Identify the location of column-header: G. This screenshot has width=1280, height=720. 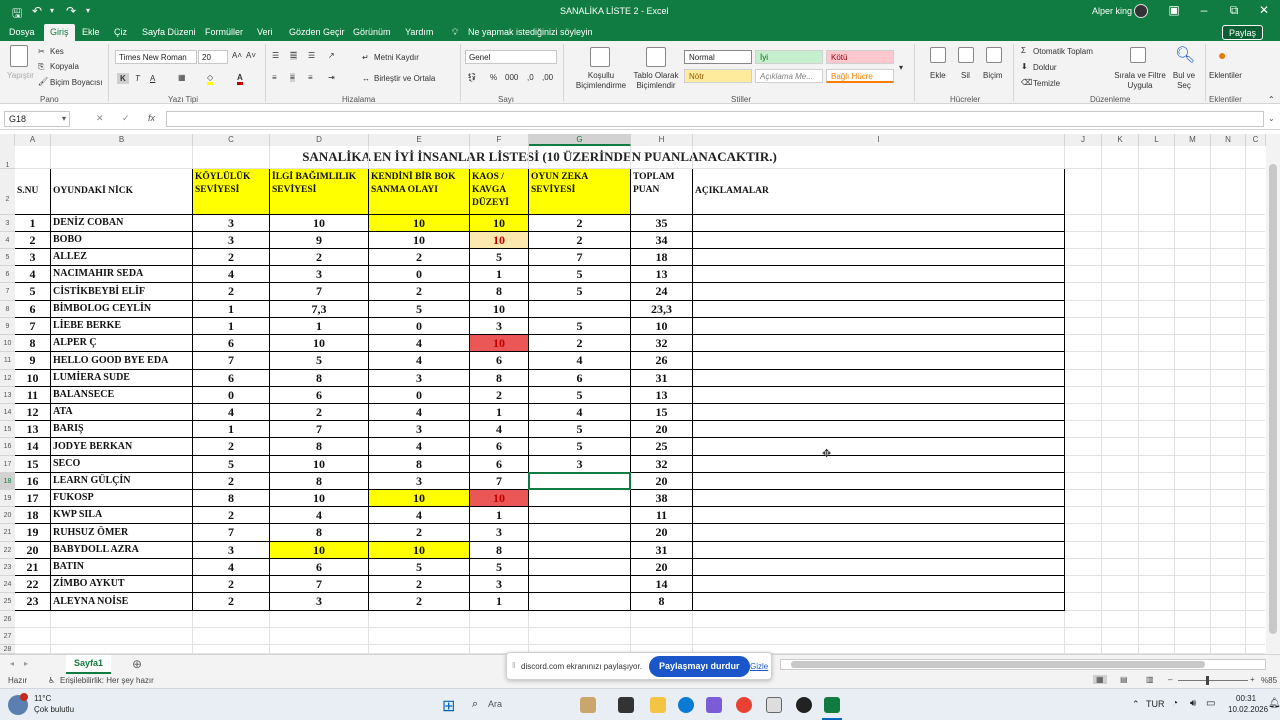
(580, 140).